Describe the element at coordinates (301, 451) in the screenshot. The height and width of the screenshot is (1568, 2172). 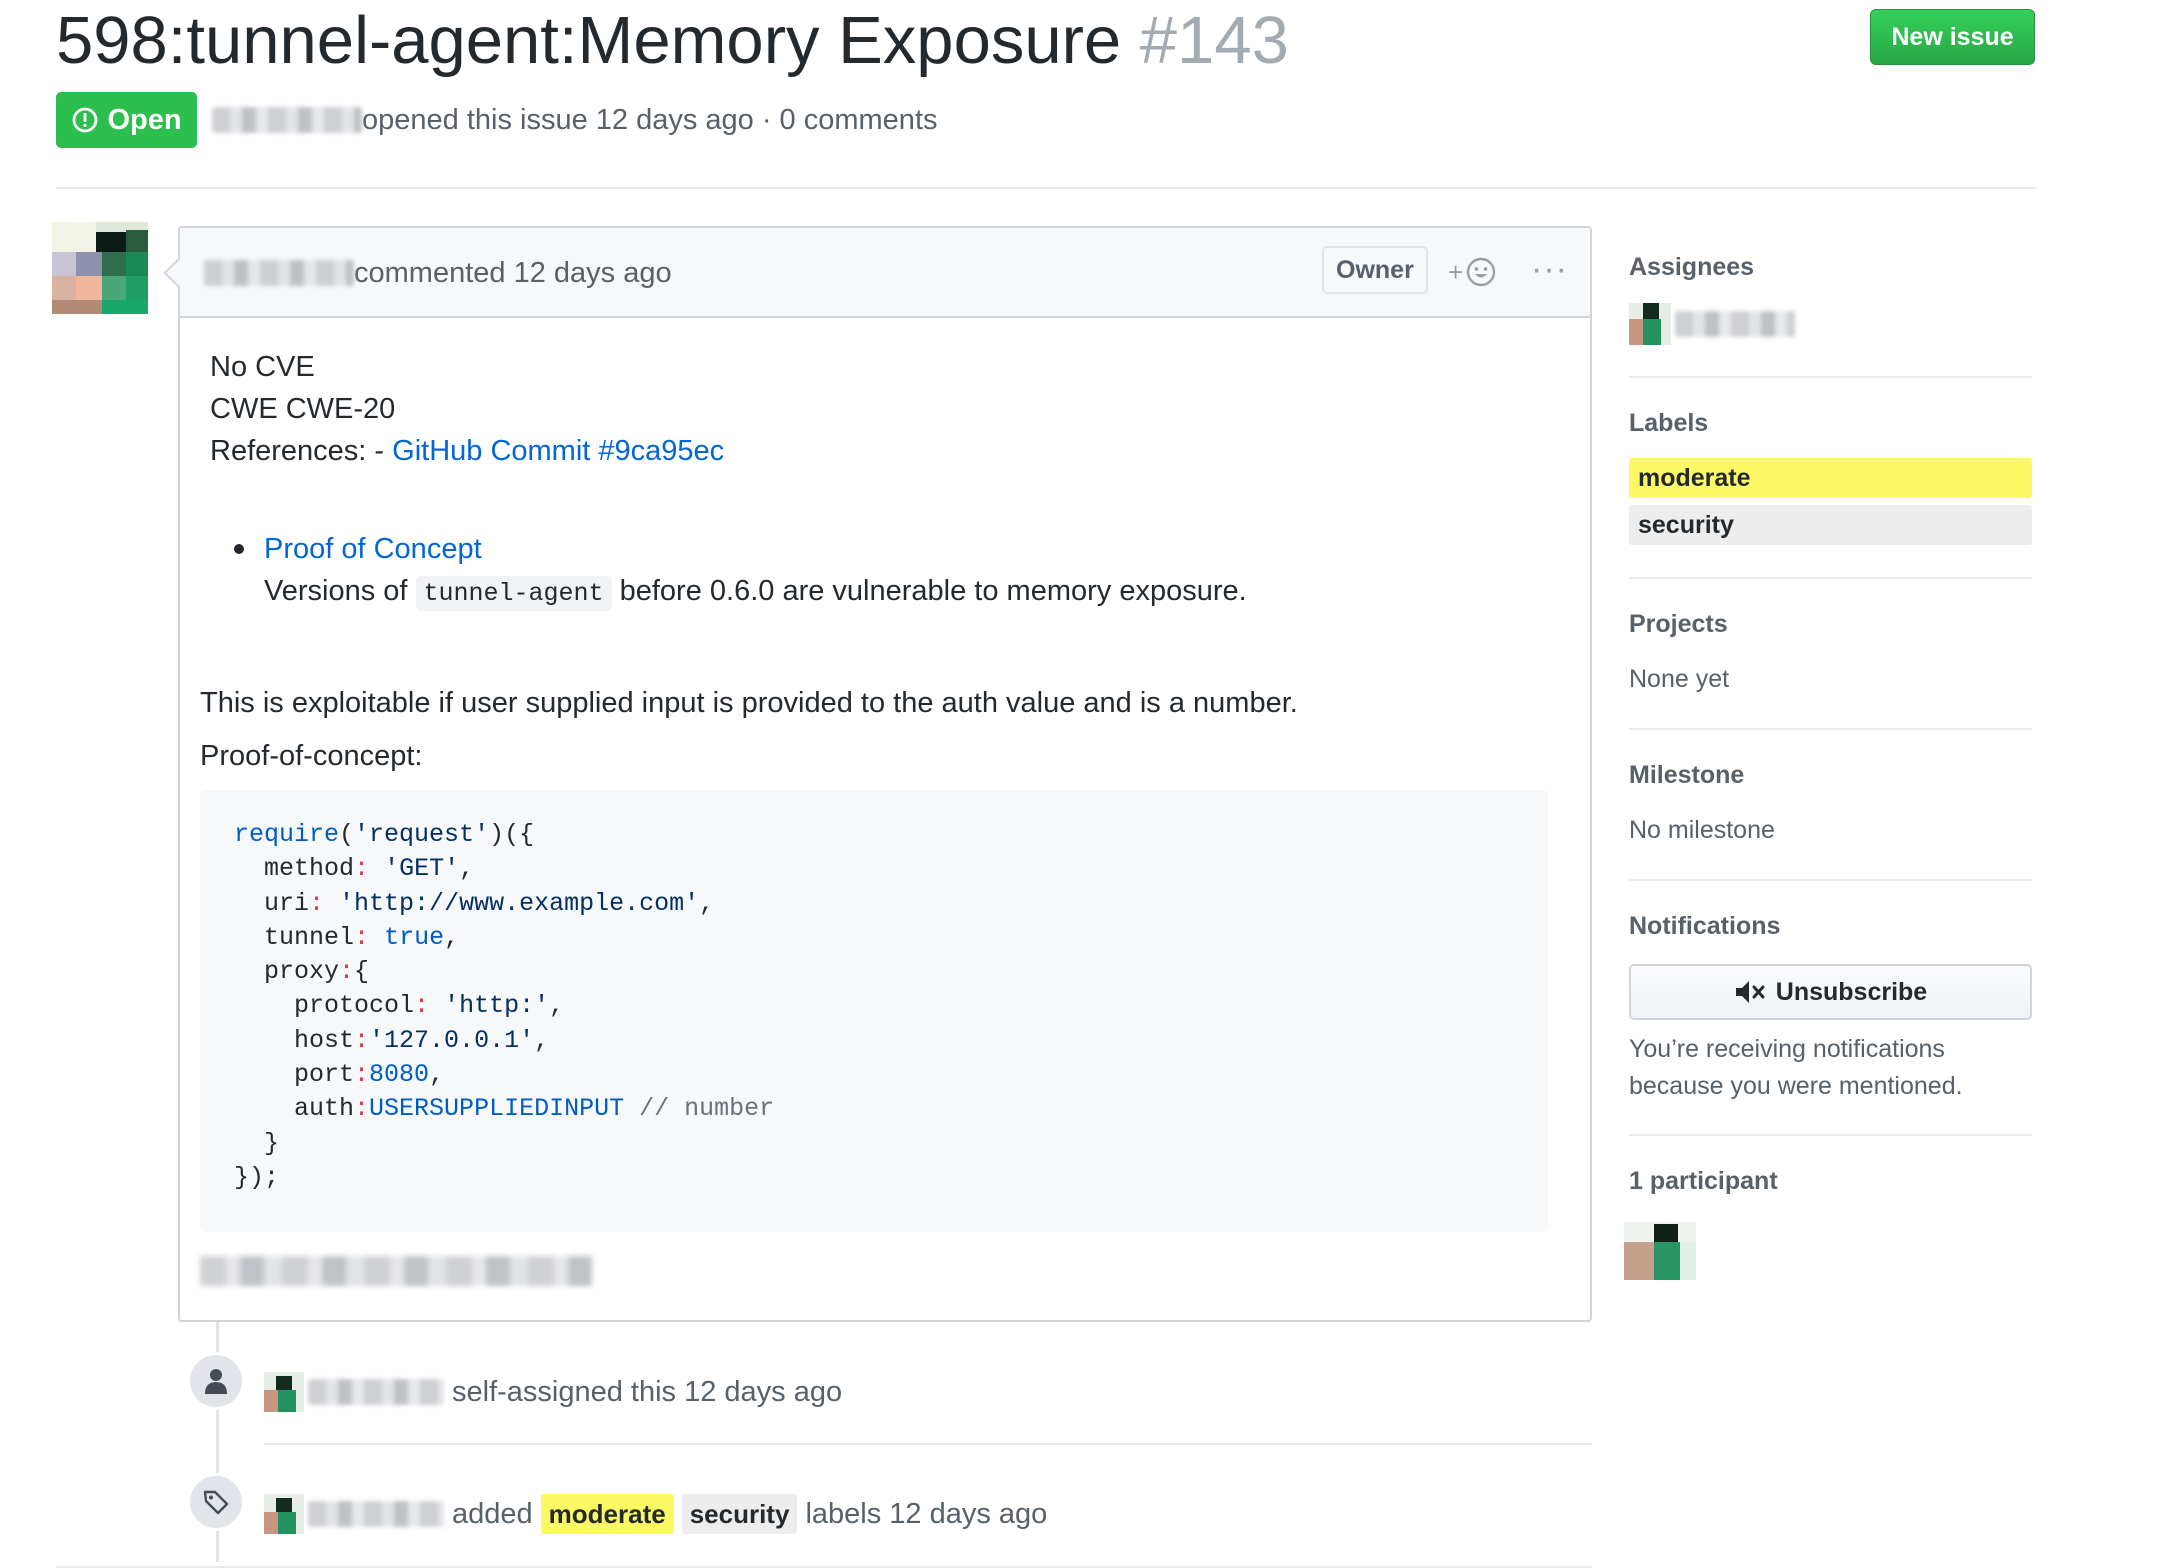
I see `references-prefix: References: -` at that location.